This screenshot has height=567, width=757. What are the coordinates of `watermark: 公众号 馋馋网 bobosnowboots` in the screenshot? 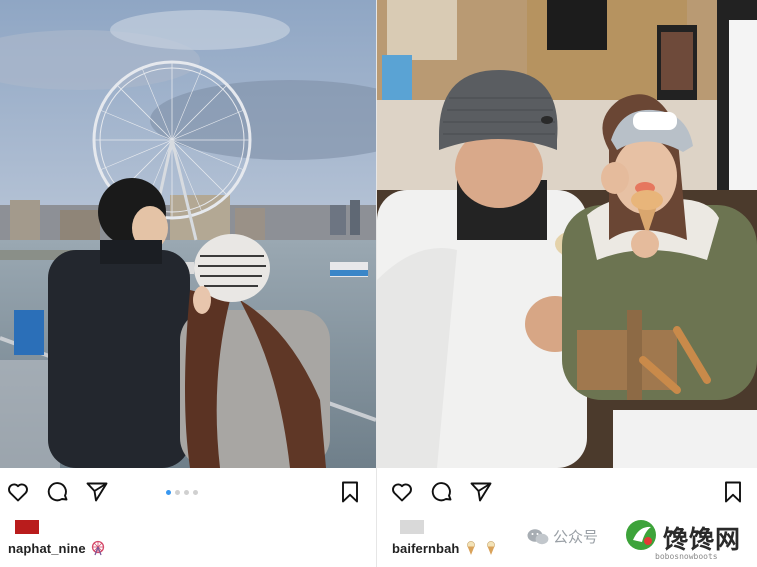 It's located at (639, 541).